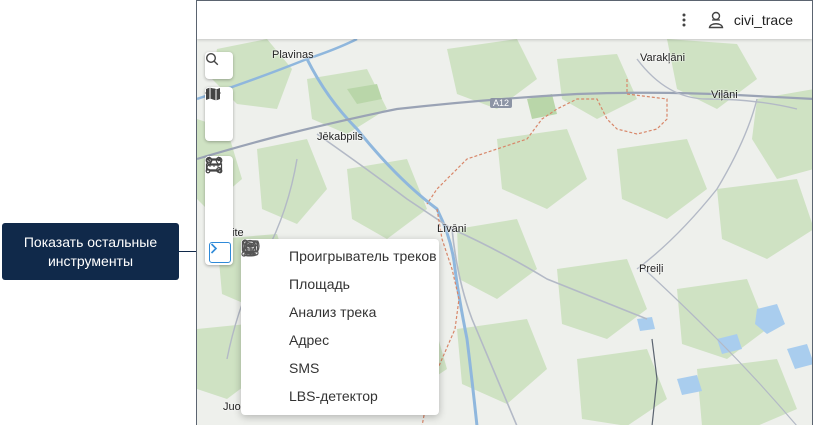 The height and width of the screenshot is (425, 815). I want to click on menu-item-label: LBS-детектор, so click(333, 396).